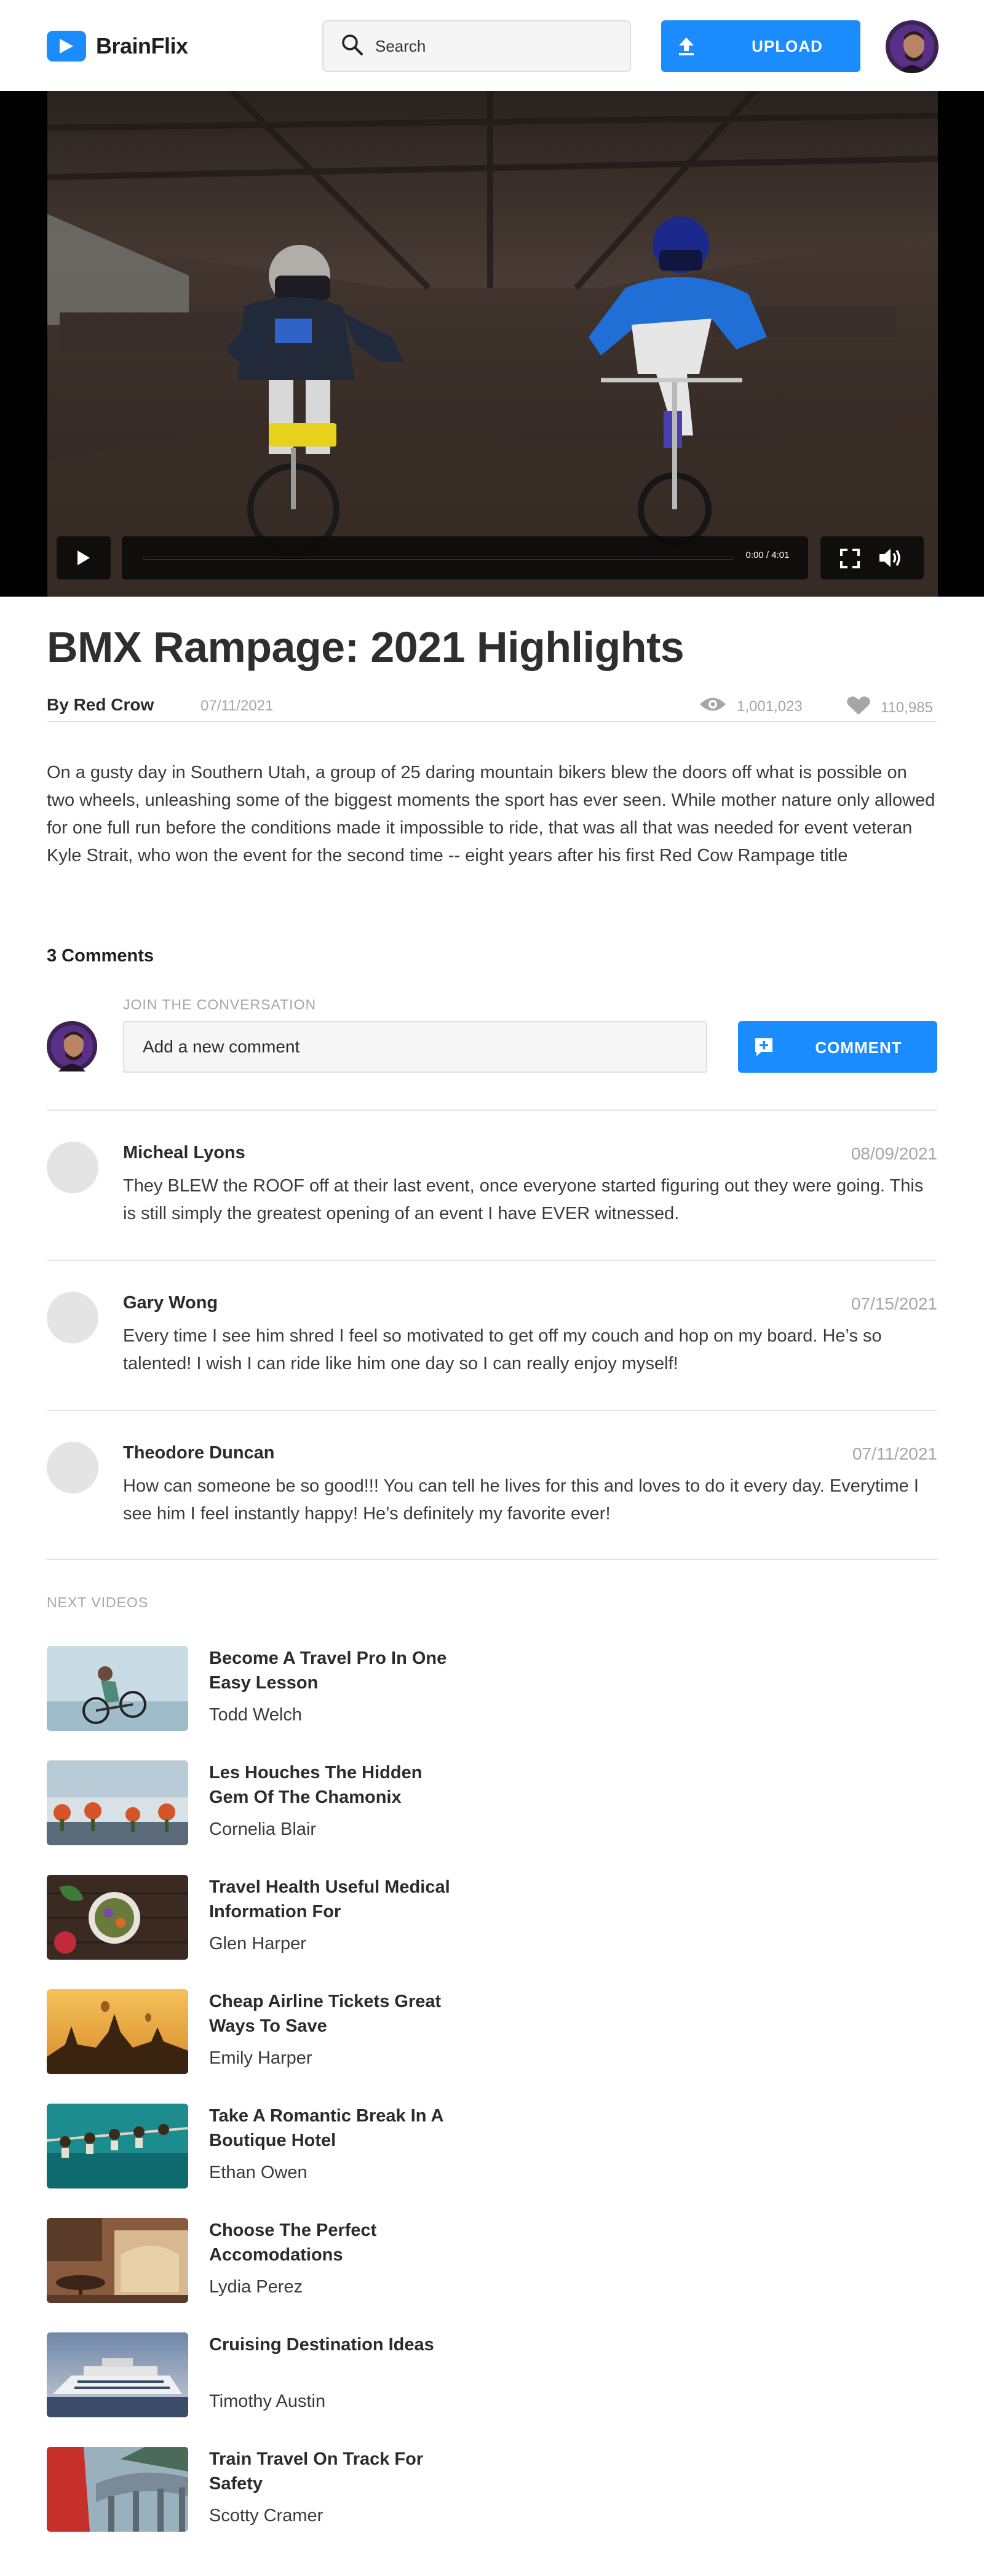 The image size is (984, 2576). Describe the element at coordinates (492, 707) in the screenshot. I see `video-meta: By Red Crow 07/11/2021 1,001,023 110,985` at that location.